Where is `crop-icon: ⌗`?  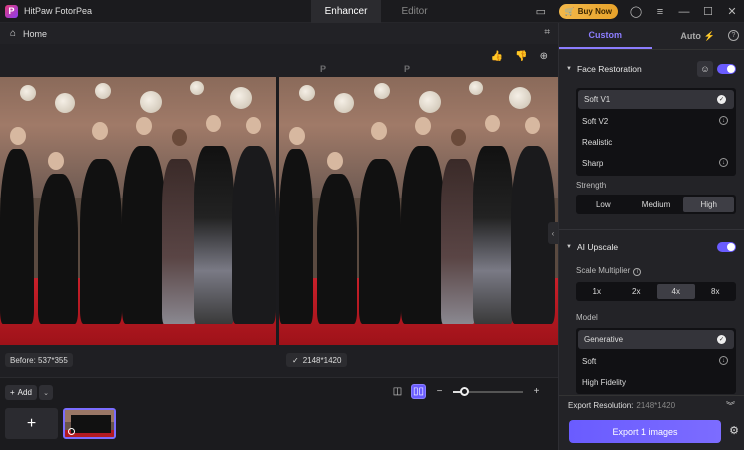
crop-icon: ⌗ is located at coordinates (547, 32).